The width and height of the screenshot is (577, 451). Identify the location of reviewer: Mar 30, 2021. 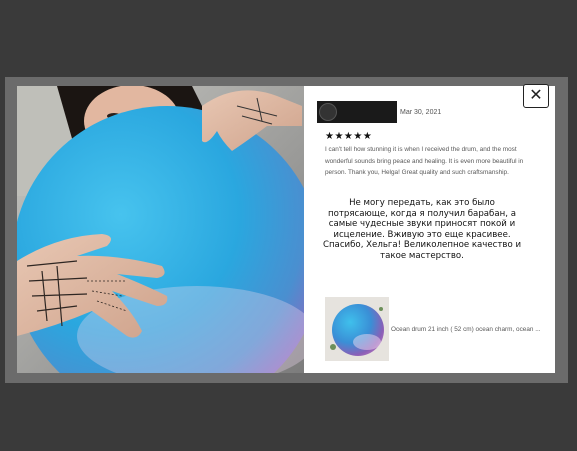
(379, 112).